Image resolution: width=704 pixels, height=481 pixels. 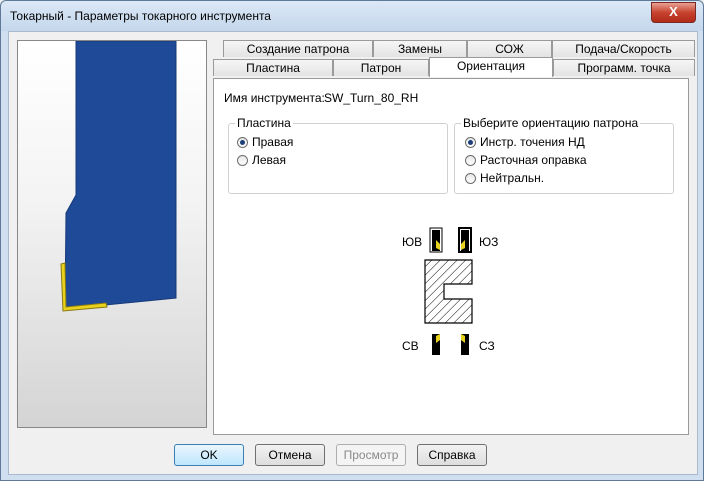 I want to click on orient-label-sw: ЮЗ, so click(x=489, y=242).